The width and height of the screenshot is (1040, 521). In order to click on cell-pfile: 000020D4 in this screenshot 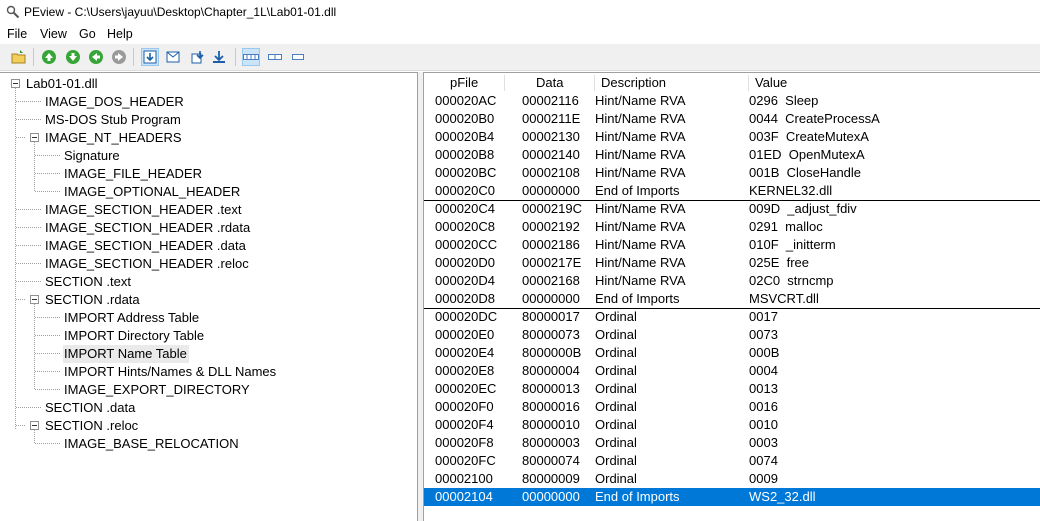, I will do `click(465, 280)`.